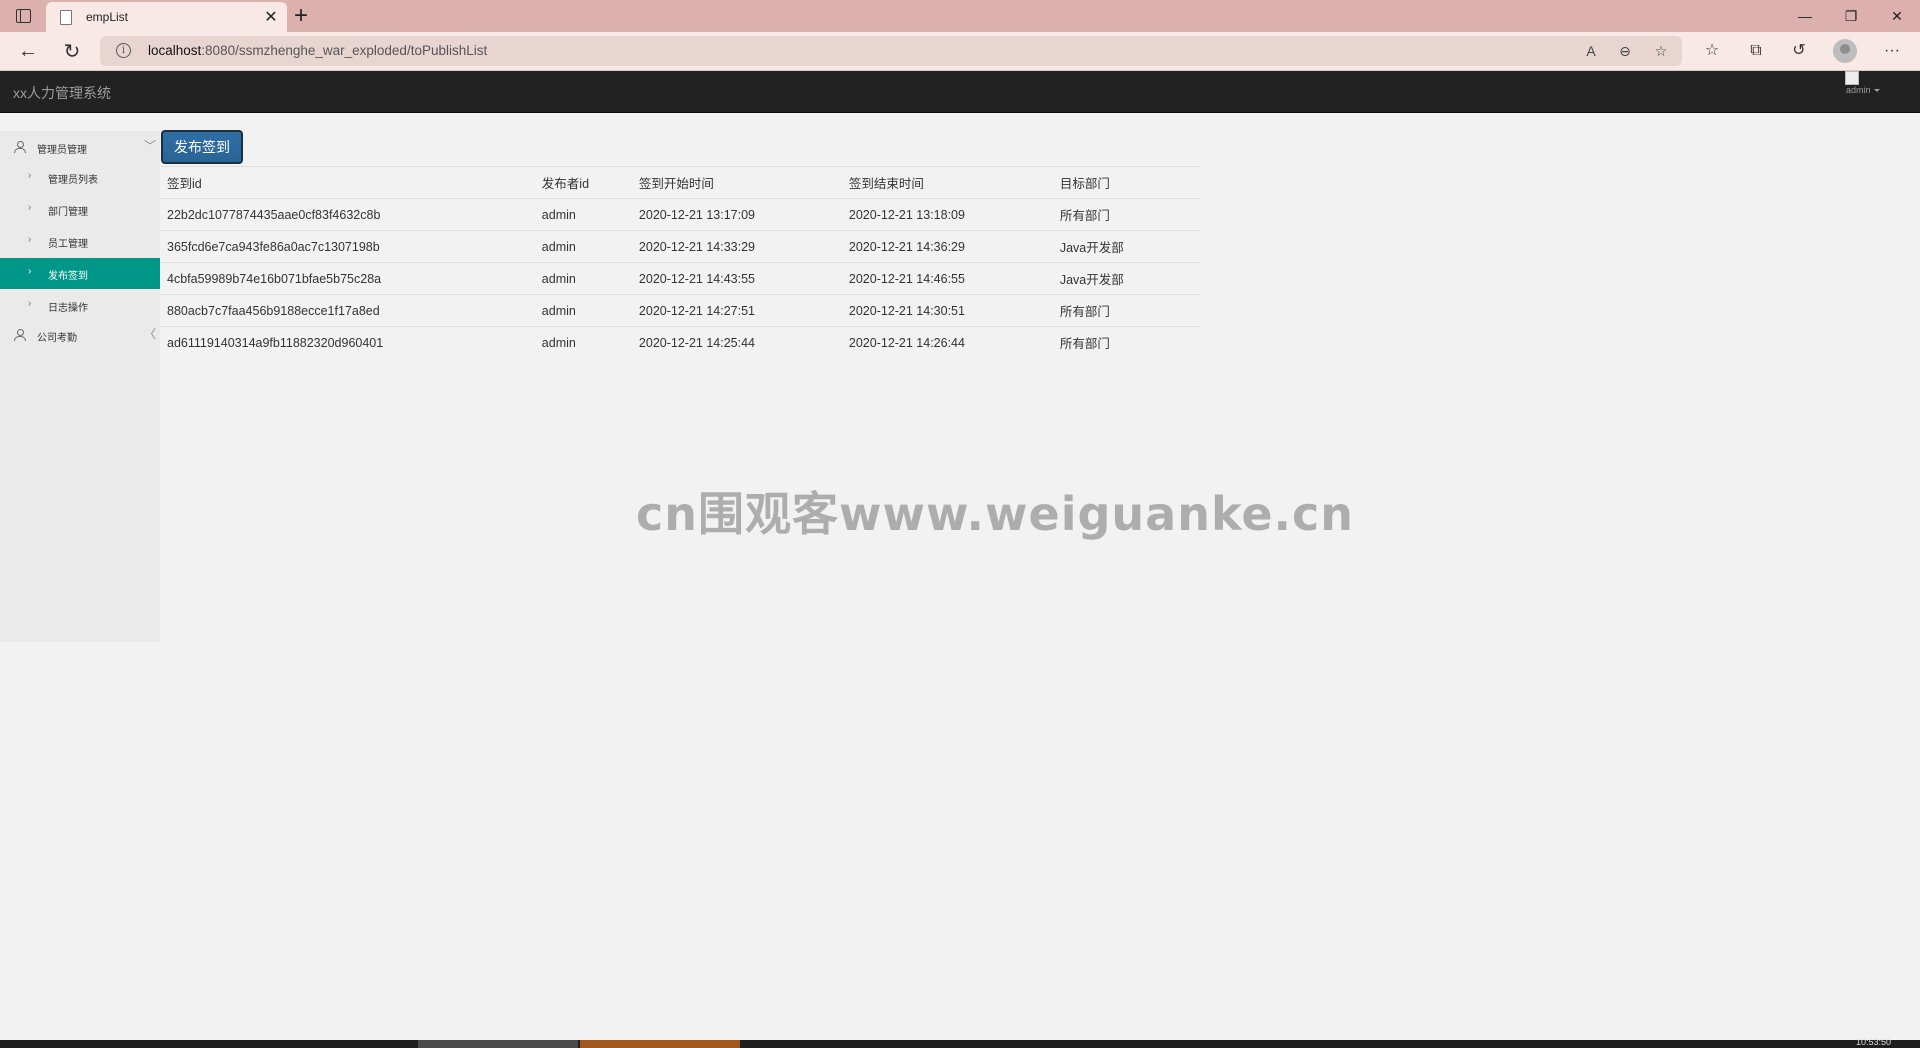 Image resolution: width=1920 pixels, height=1048 pixels. I want to click on sidebar-item-admin-list: › 管理员列表, so click(80, 177).